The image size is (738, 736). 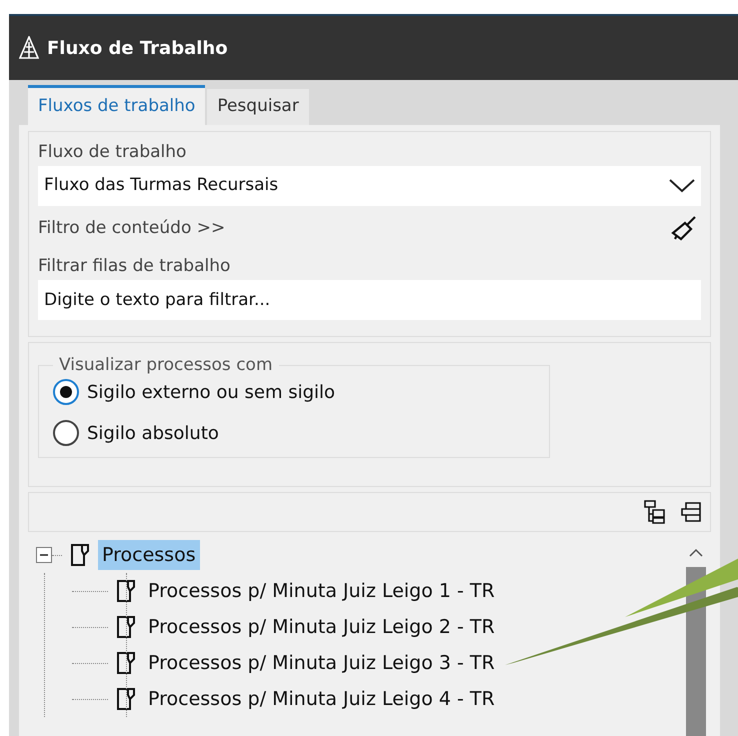 What do you see at coordinates (369, 186) in the screenshot?
I see `workflow-dropdown: Fluxo das Turmas Recursais` at bounding box center [369, 186].